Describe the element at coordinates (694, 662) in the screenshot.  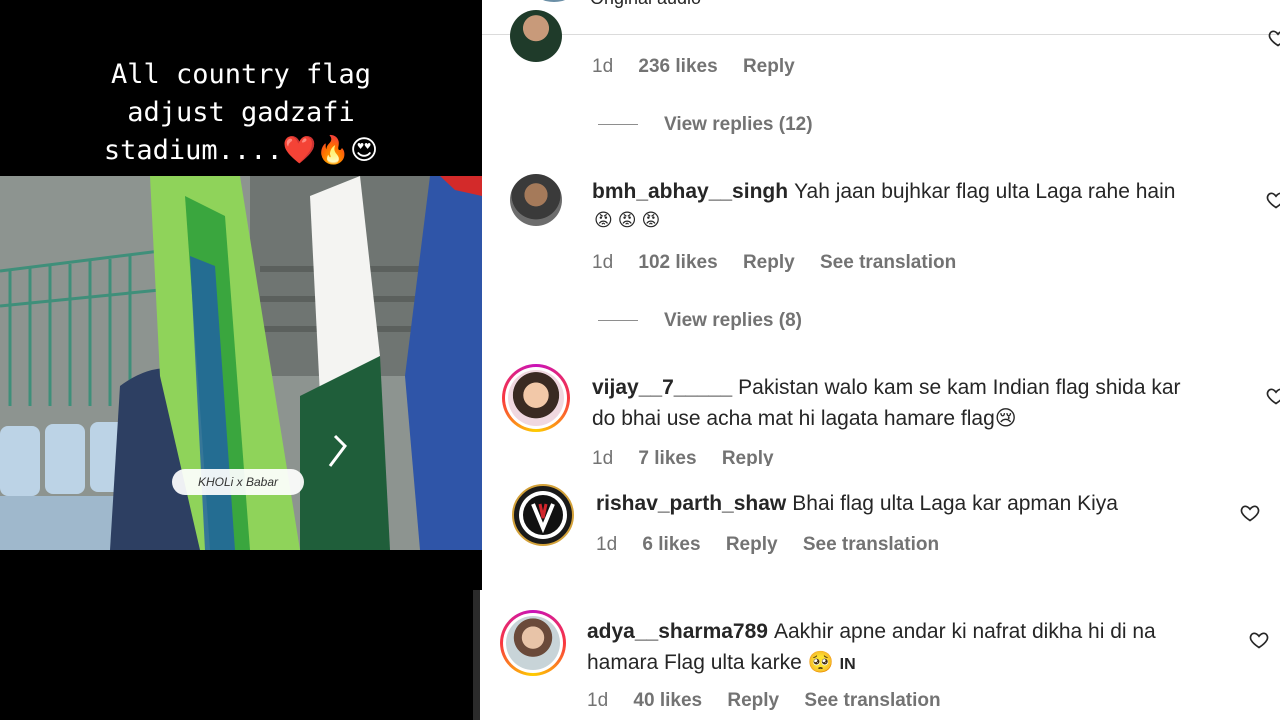
I see `comment-text-line2: hamara Flag ulta karke` at that location.